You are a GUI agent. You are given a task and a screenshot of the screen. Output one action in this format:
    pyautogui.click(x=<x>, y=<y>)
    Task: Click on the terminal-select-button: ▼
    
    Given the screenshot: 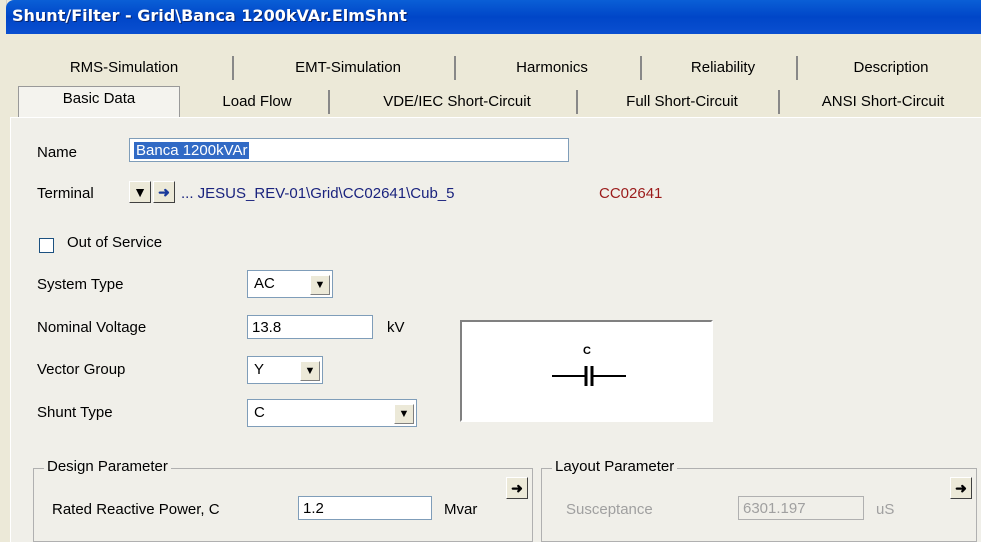 What is the action you would take?
    pyautogui.click(x=140, y=192)
    